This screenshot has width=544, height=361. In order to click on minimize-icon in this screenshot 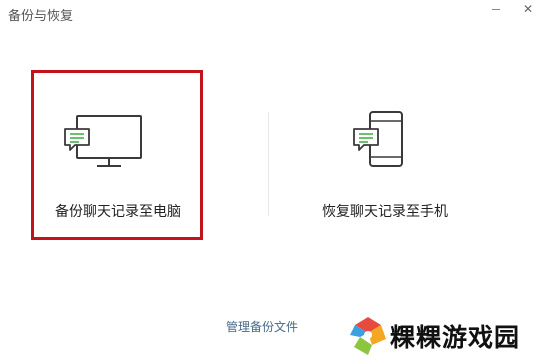, I will do `click(496, 9)`.